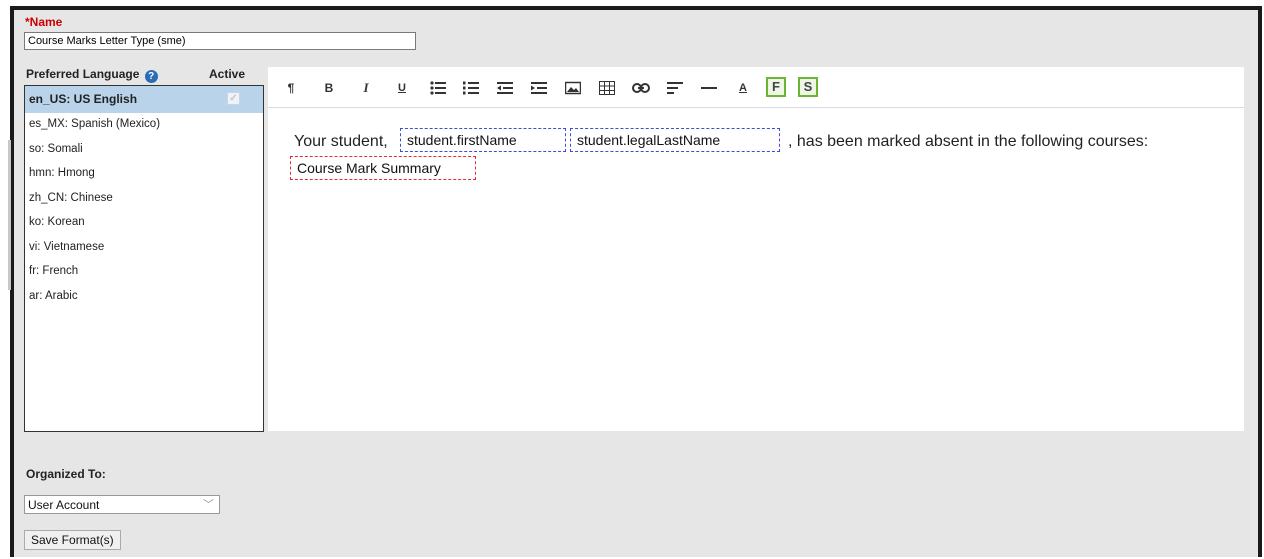 The height and width of the screenshot is (559, 1264). Describe the element at coordinates (83, 74) in the screenshot. I see `preferred-language-label: Preferred Language` at that location.